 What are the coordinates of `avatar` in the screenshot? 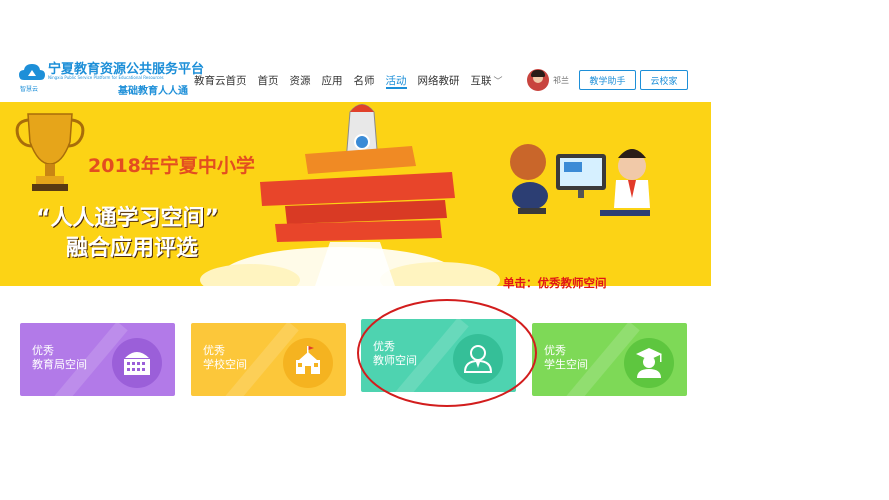 It's located at (538, 80).